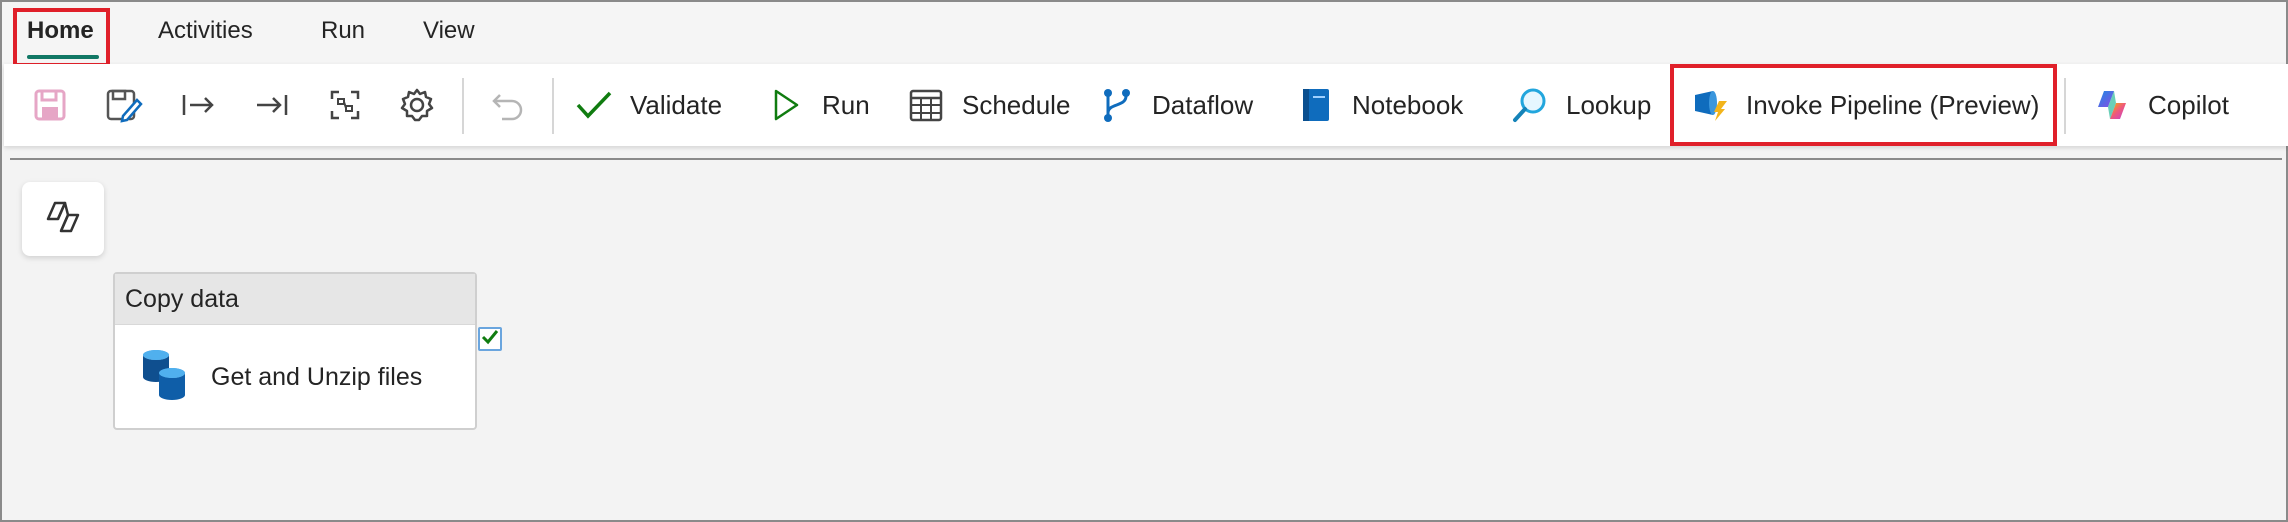  What do you see at coordinates (1408, 104) in the screenshot?
I see `notebook-label: Notebook` at bounding box center [1408, 104].